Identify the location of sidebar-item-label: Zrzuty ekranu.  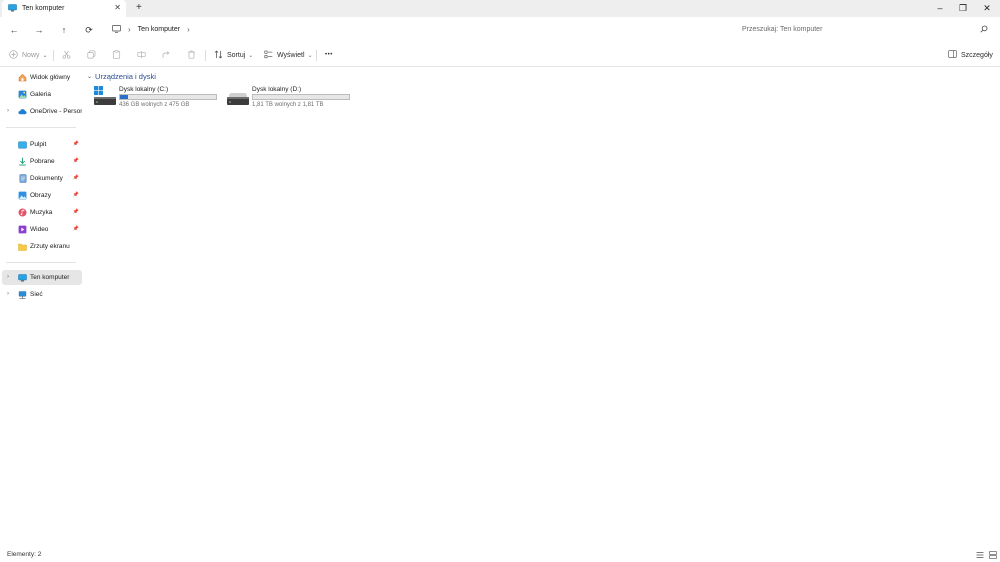
(50, 246).